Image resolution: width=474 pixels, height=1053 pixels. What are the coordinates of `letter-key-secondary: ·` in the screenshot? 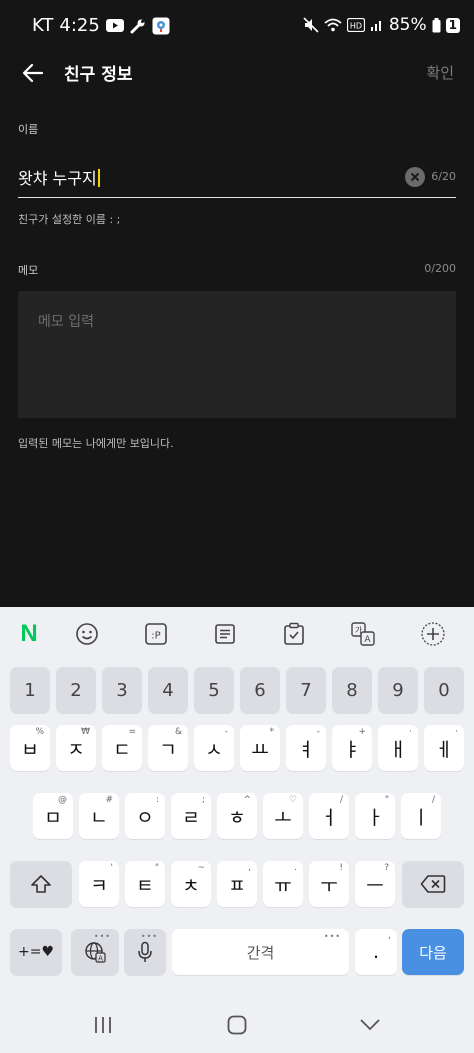 It's located at (410, 732).